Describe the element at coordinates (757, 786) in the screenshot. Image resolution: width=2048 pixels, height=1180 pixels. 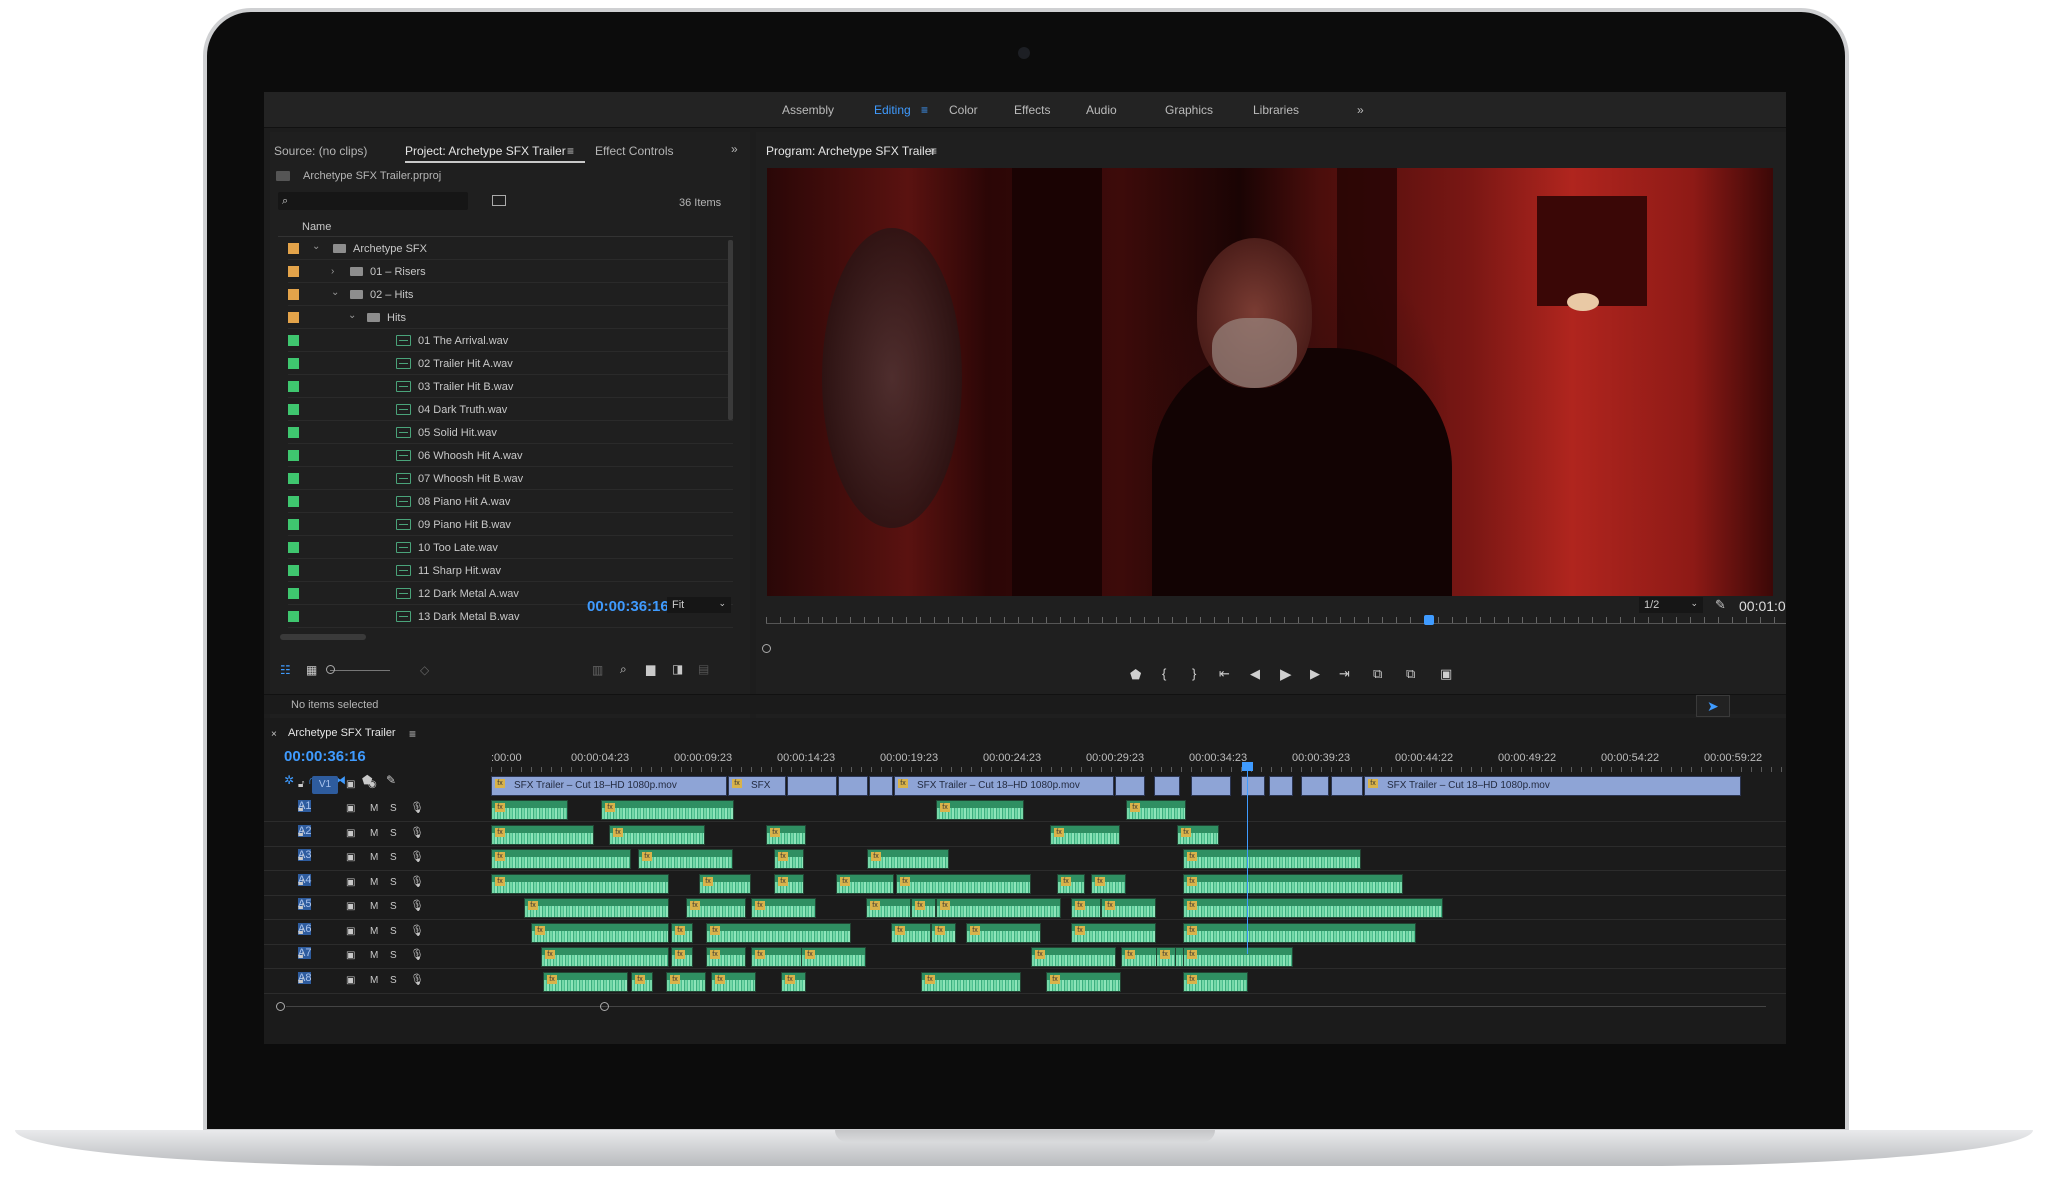
I see `video-clip: fx SFX` at that location.